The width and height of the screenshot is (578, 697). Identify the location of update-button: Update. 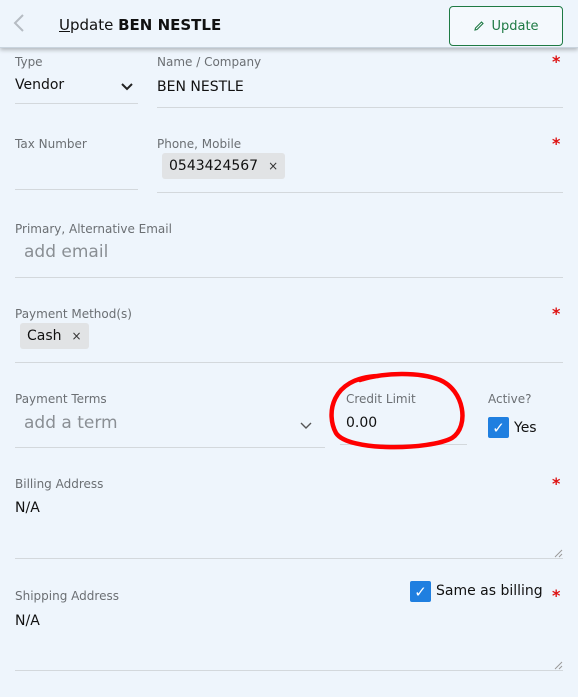
(506, 26).